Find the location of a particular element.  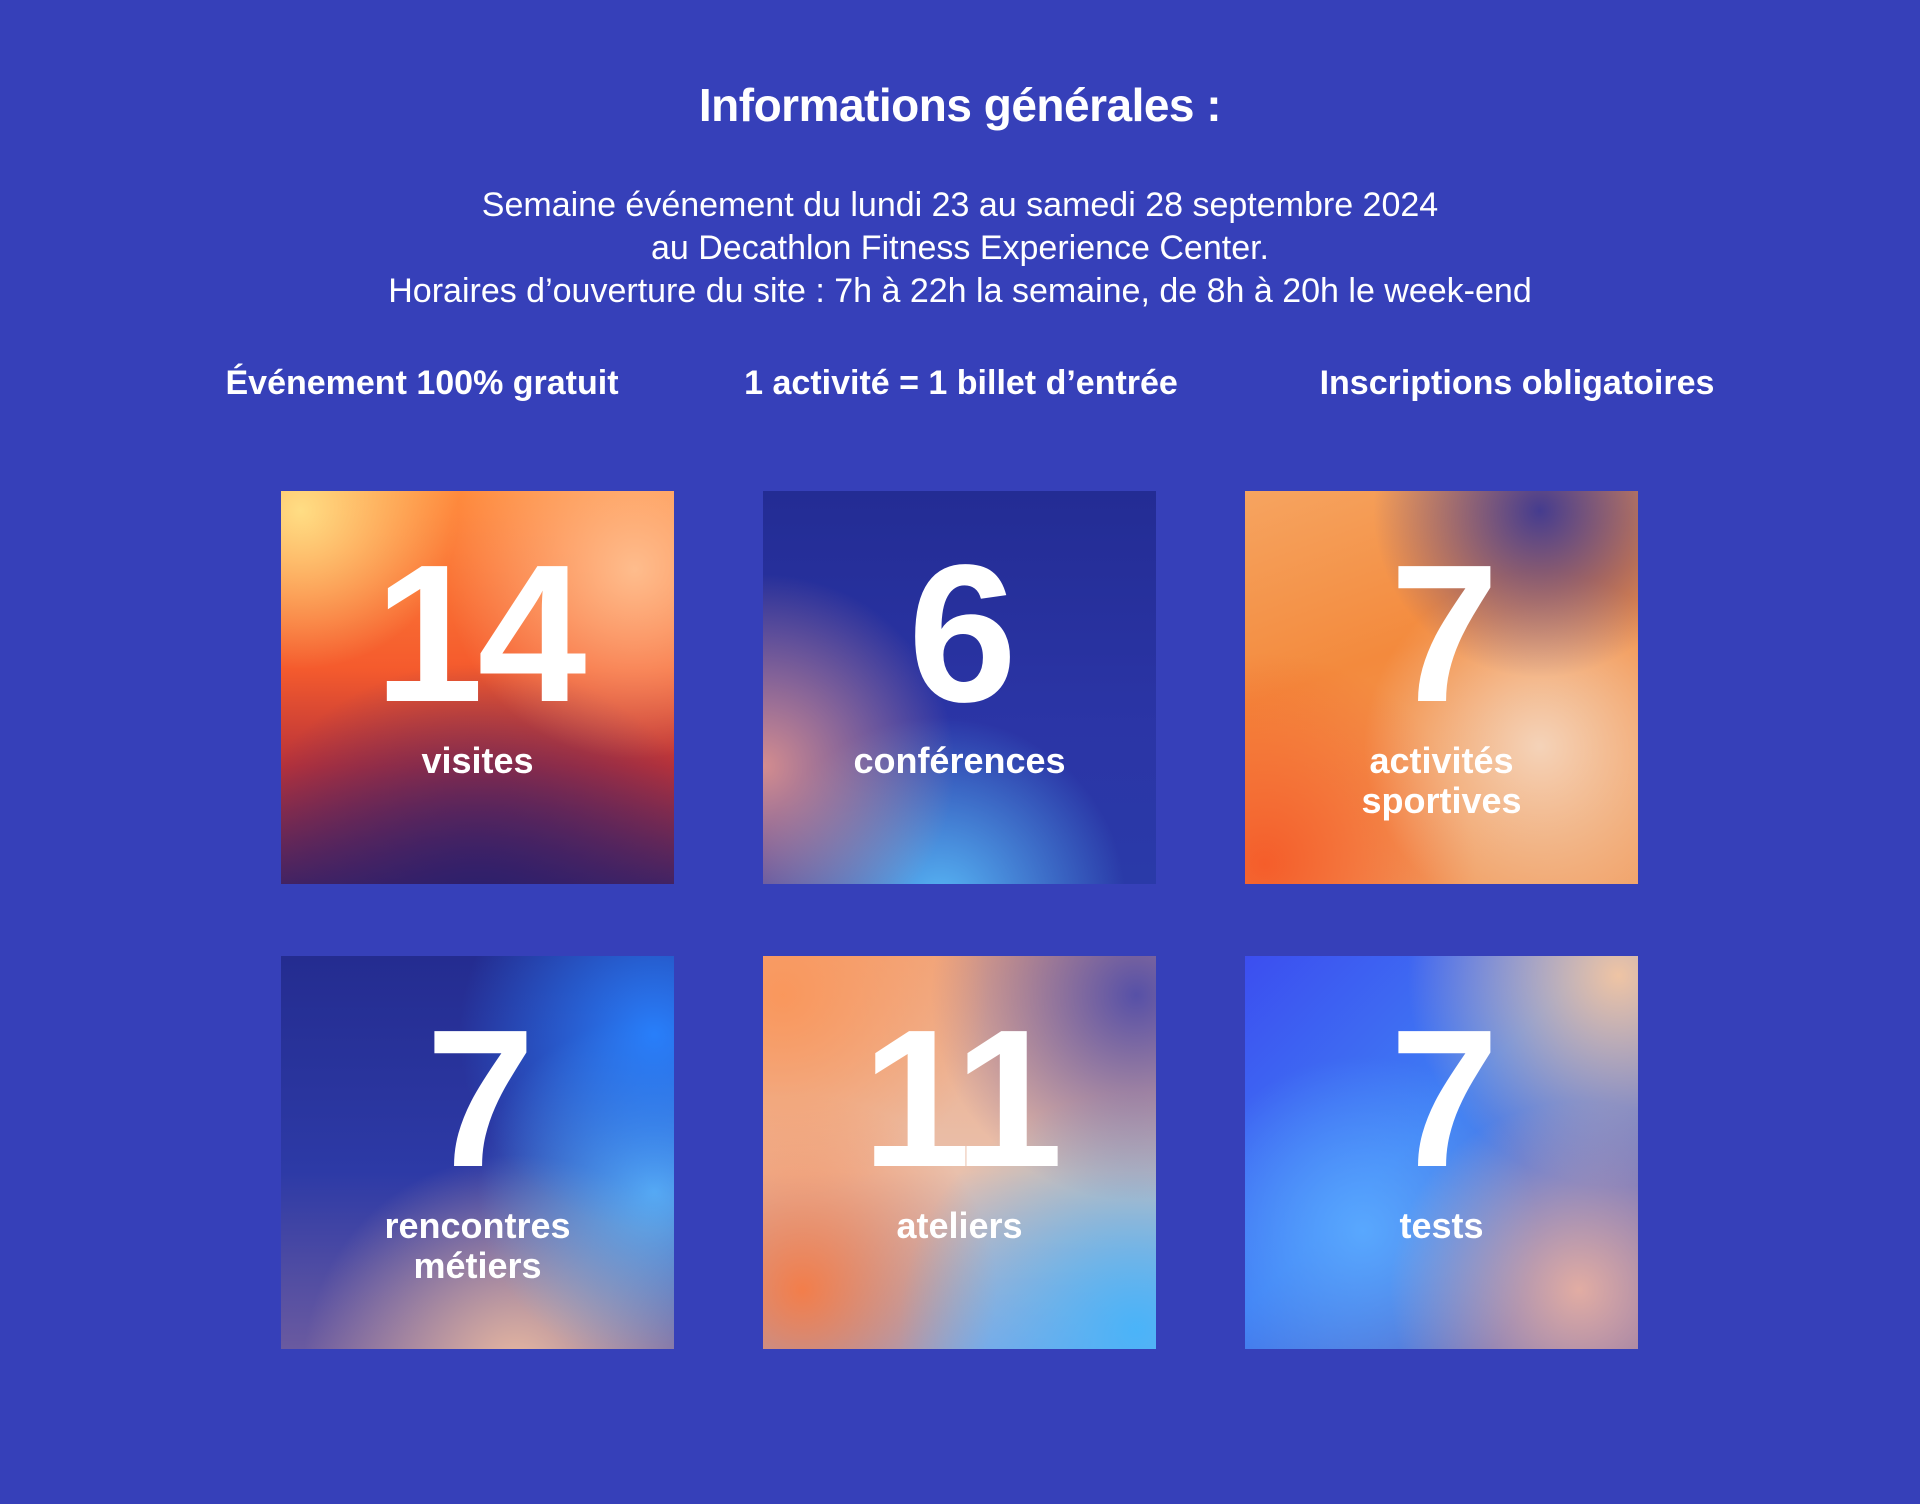

stat-tile-rencontres-metiers: 7 rencontres métiers is located at coordinates (477, 1152).